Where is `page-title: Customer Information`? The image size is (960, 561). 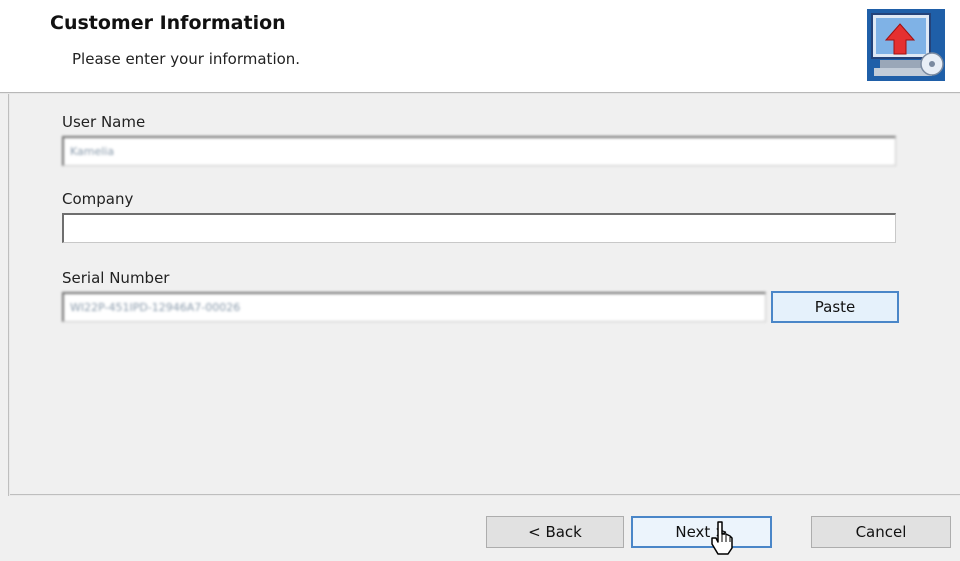
page-title: Customer Information is located at coordinates (168, 23).